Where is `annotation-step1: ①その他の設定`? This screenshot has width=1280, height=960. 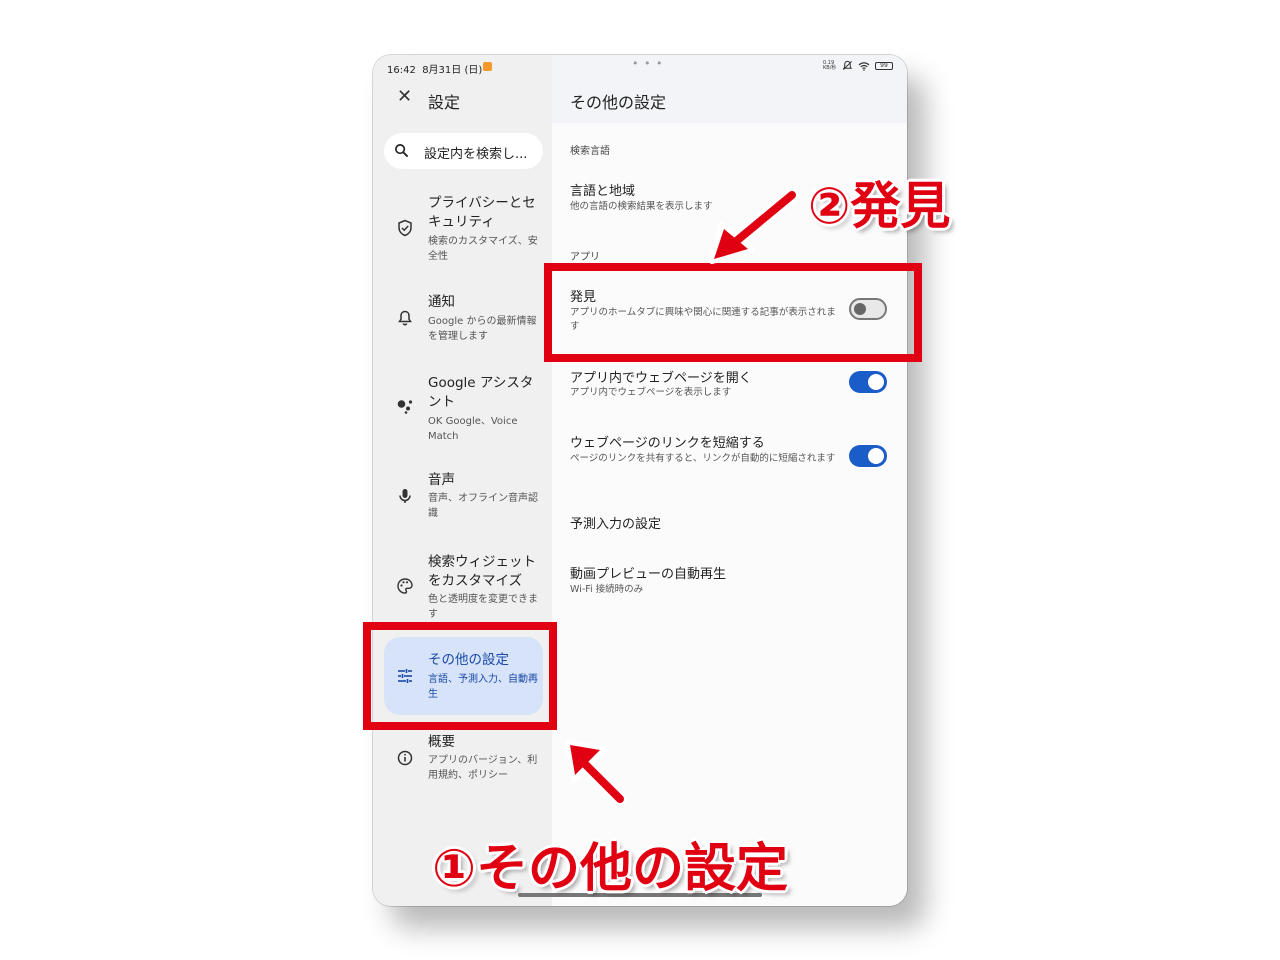
annotation-step1: ①その他の設定 is located at coordinates (610, 869).